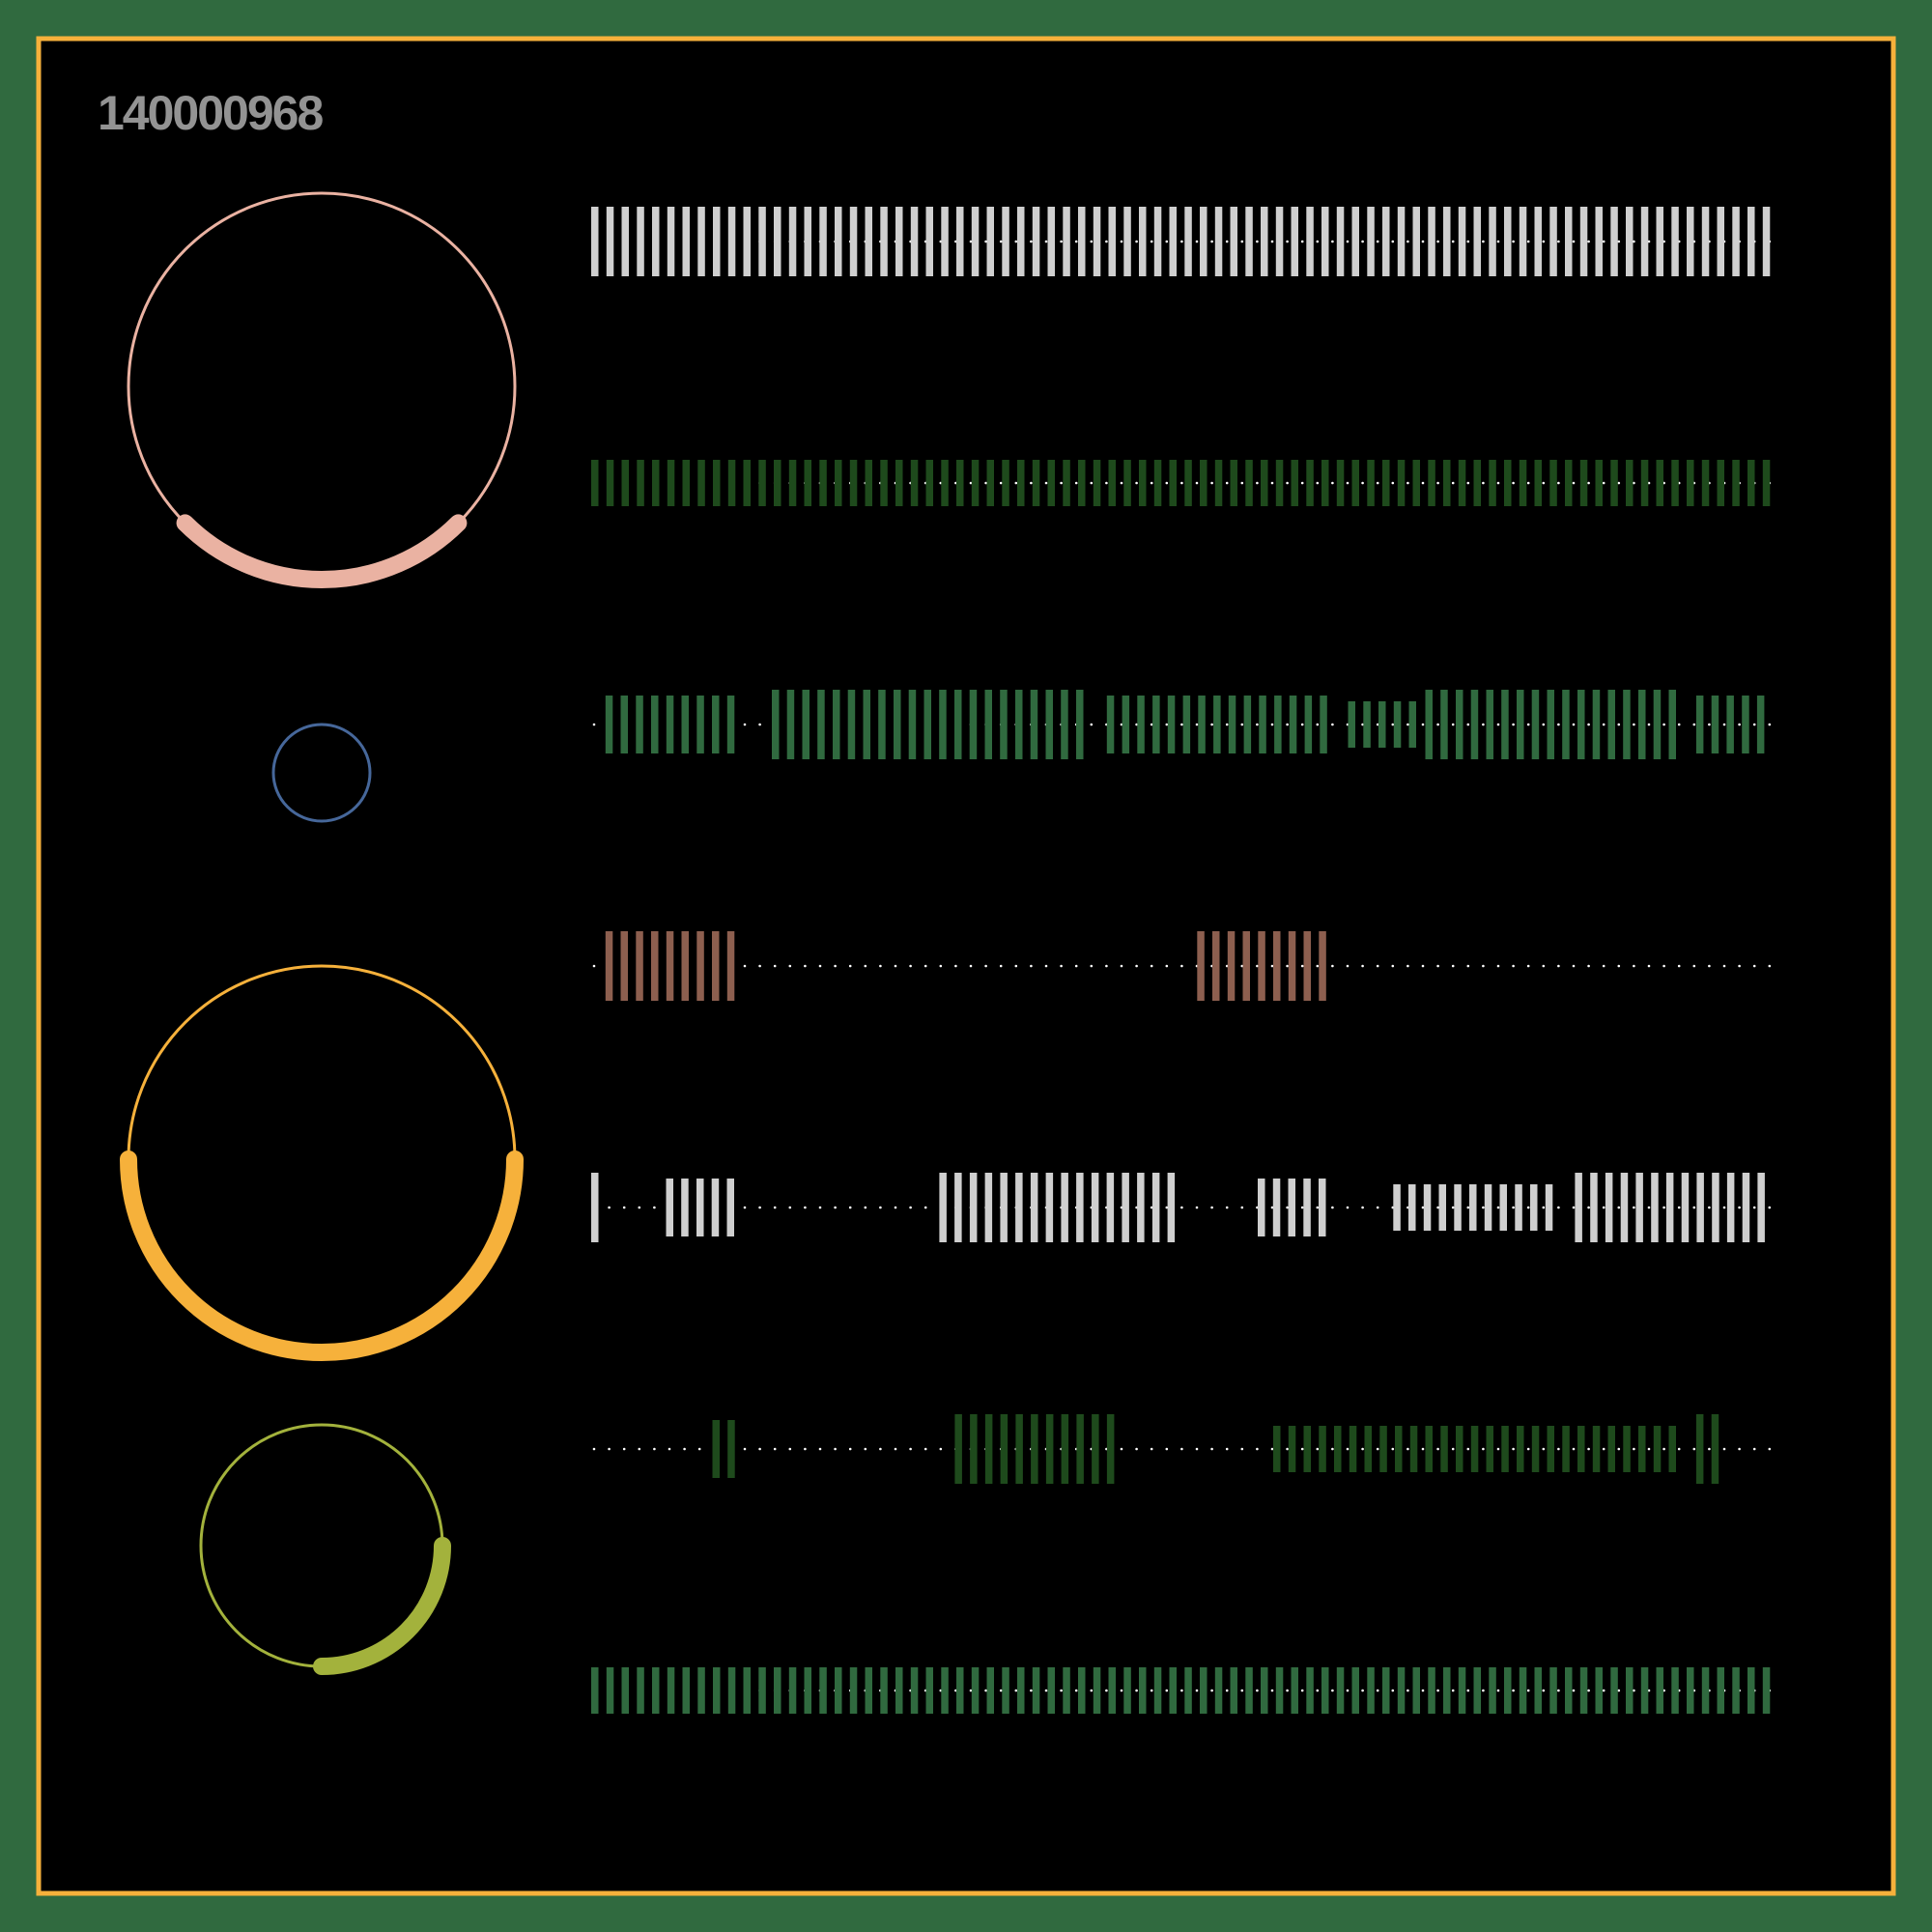 Image resolution: width=1932 pixels, height=1932 pixels. What do you see at coordinates (700, 1207) in the screenshot?
I see `row-5-seg-2-bar` at bounding box center [700, 1207].